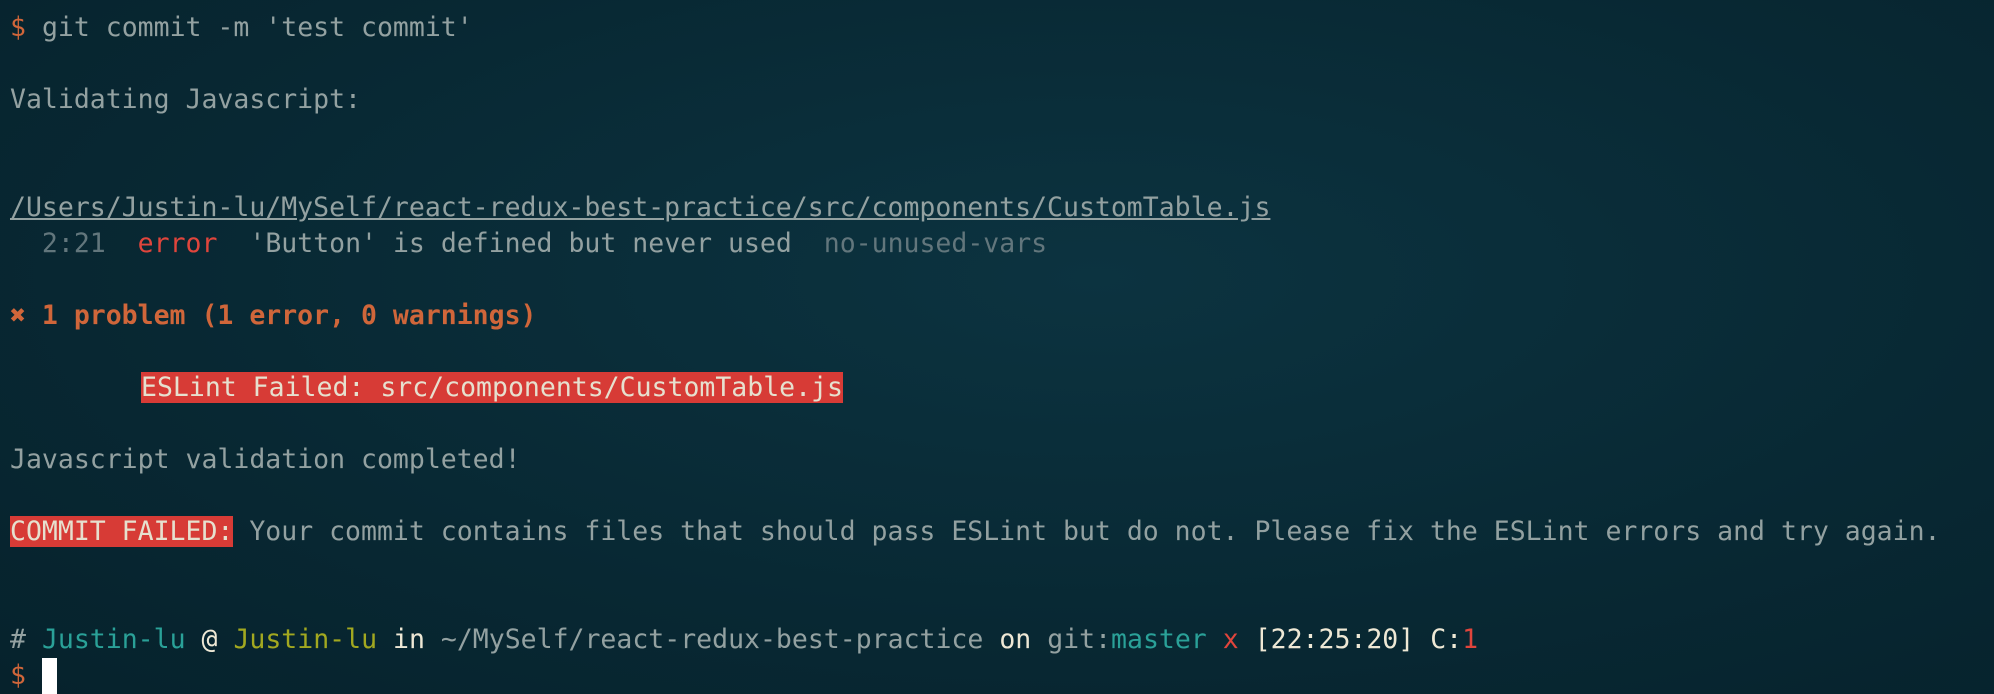 This screenshot has height=694, width=1994. What do you see at coordinates (177, 243) in the screenshot?
I see `error-severity: error` at bounding box center [177, 243].